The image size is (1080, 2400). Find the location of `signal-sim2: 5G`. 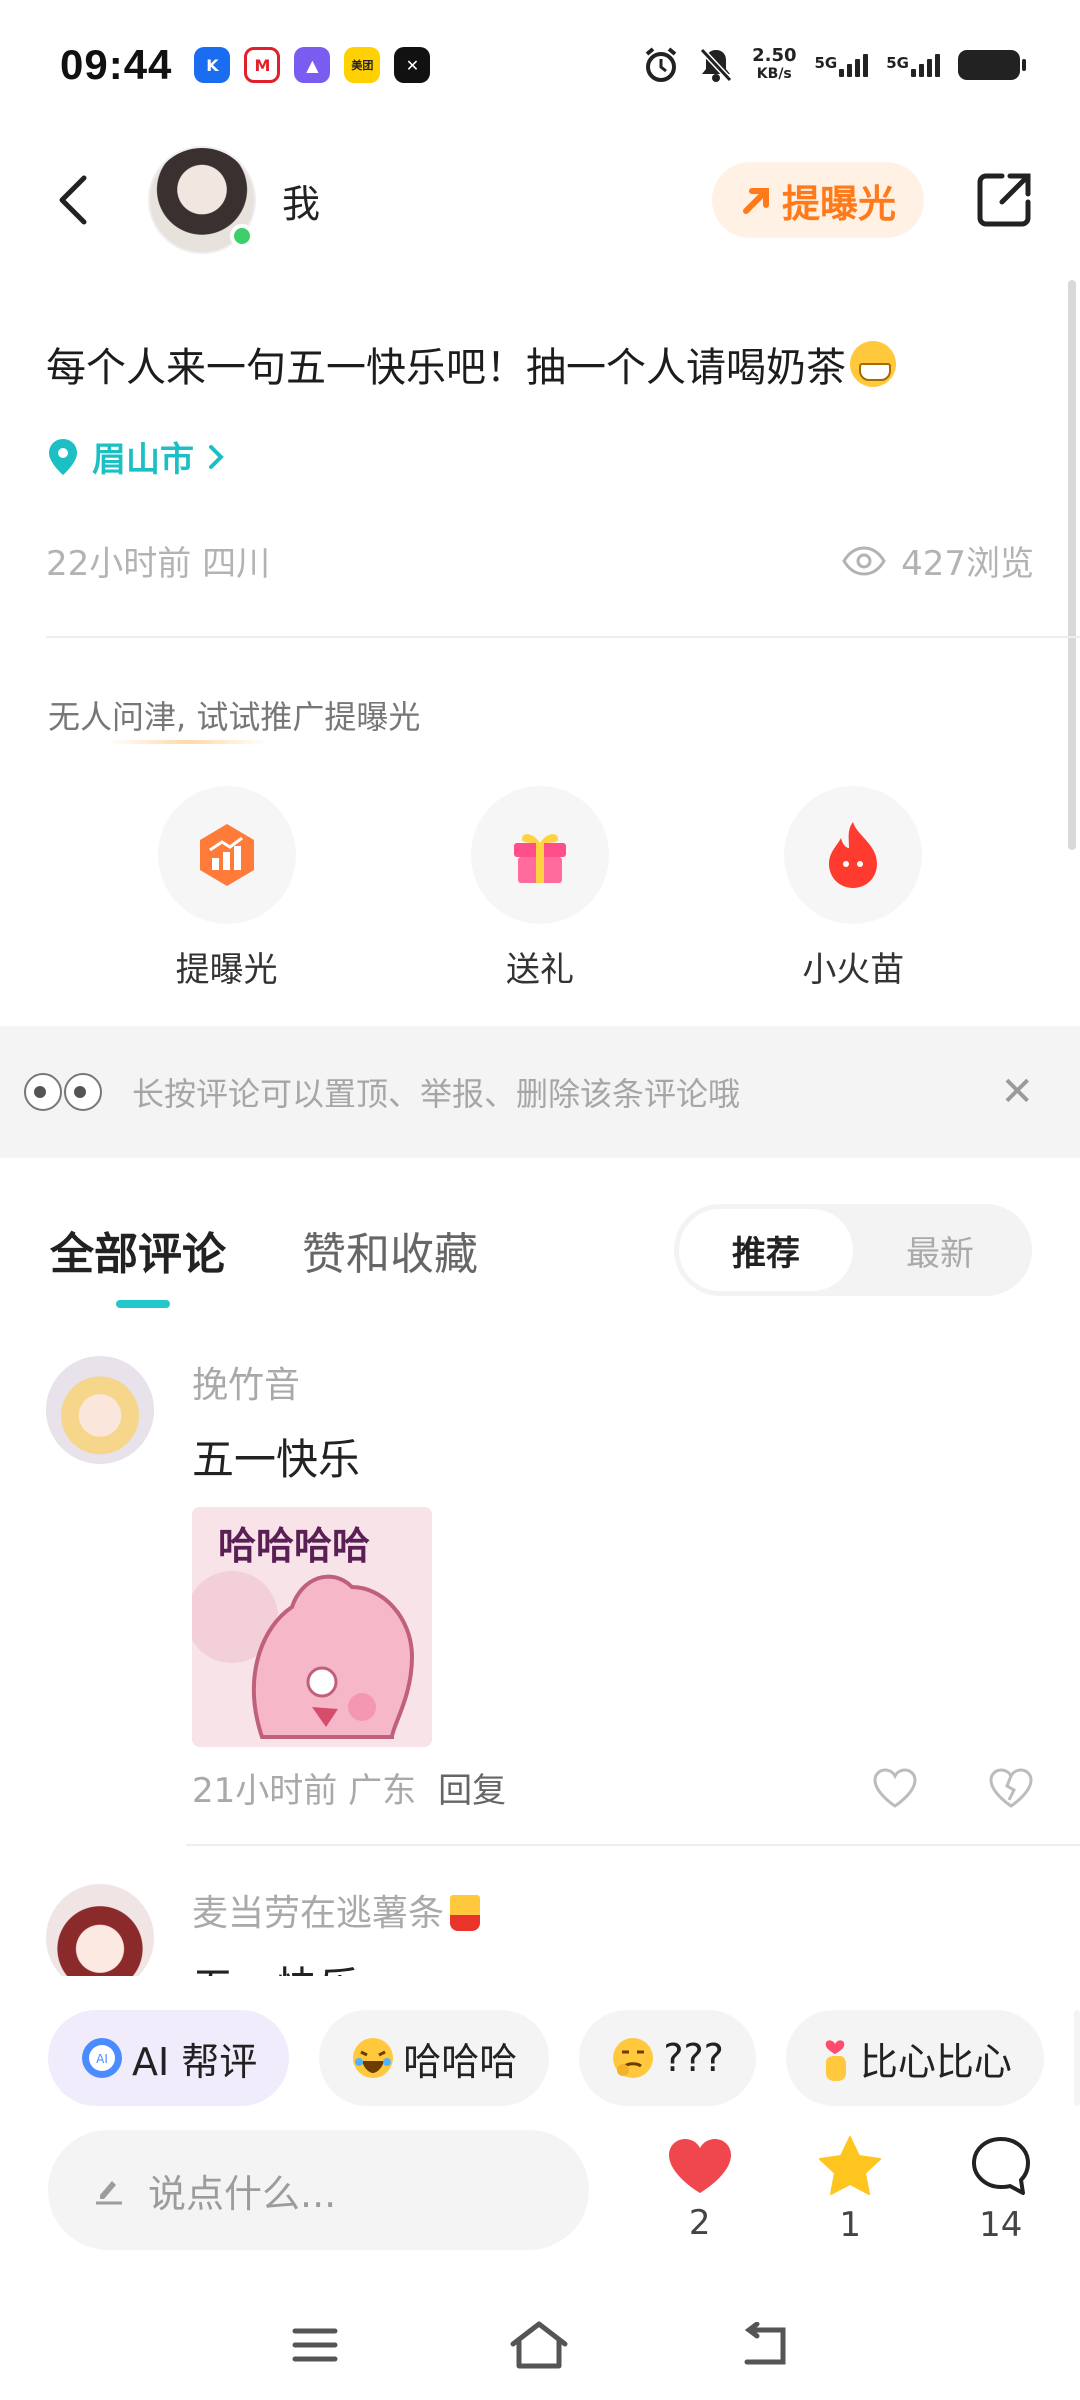

signal-sim2: 5G is located at coordinates (913, 65).